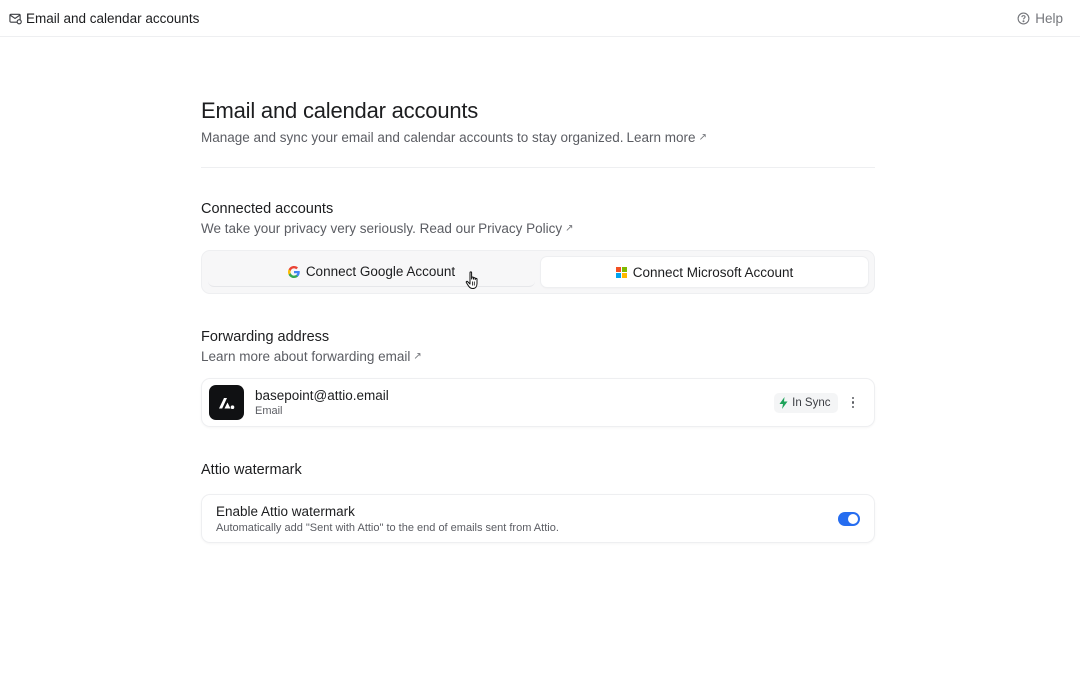 This screenshot has width=1080, height=692. What do you see at coordinates (340, 110) in the screenshot?
I see `page-title: Email and calendar accounts` at bounding box center [340, 110].